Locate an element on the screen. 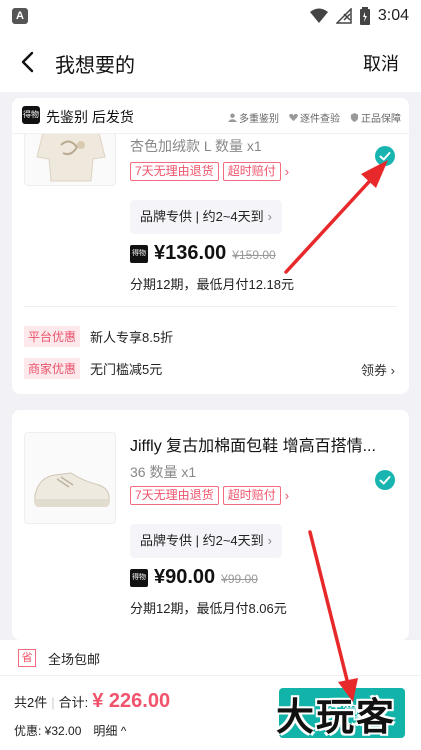  total-label: 合计: is located at coordinates (73, 702).